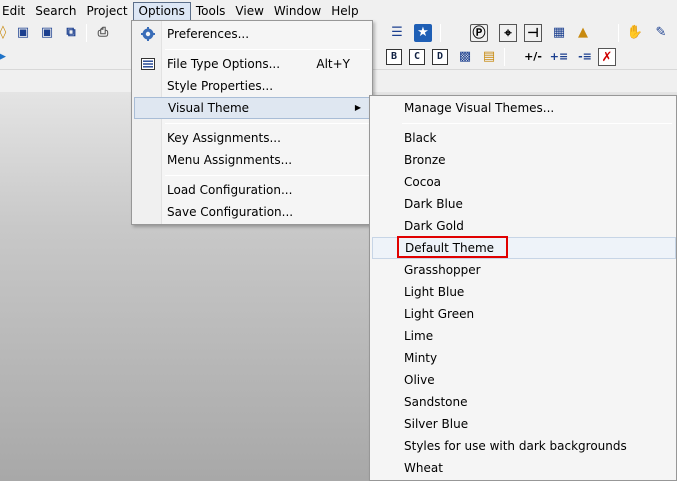  I want to click on c-marker-icon: C, so click(417, 57).